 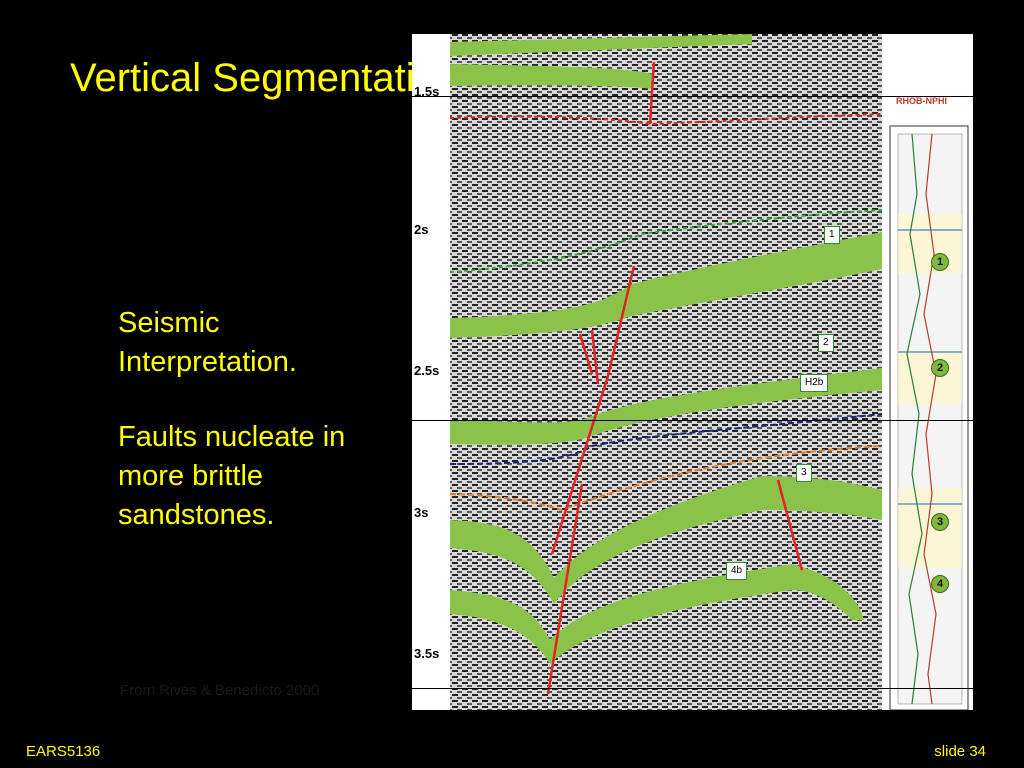 I want to click on horizon-tag-2: 2, so click(x=826, y=343).